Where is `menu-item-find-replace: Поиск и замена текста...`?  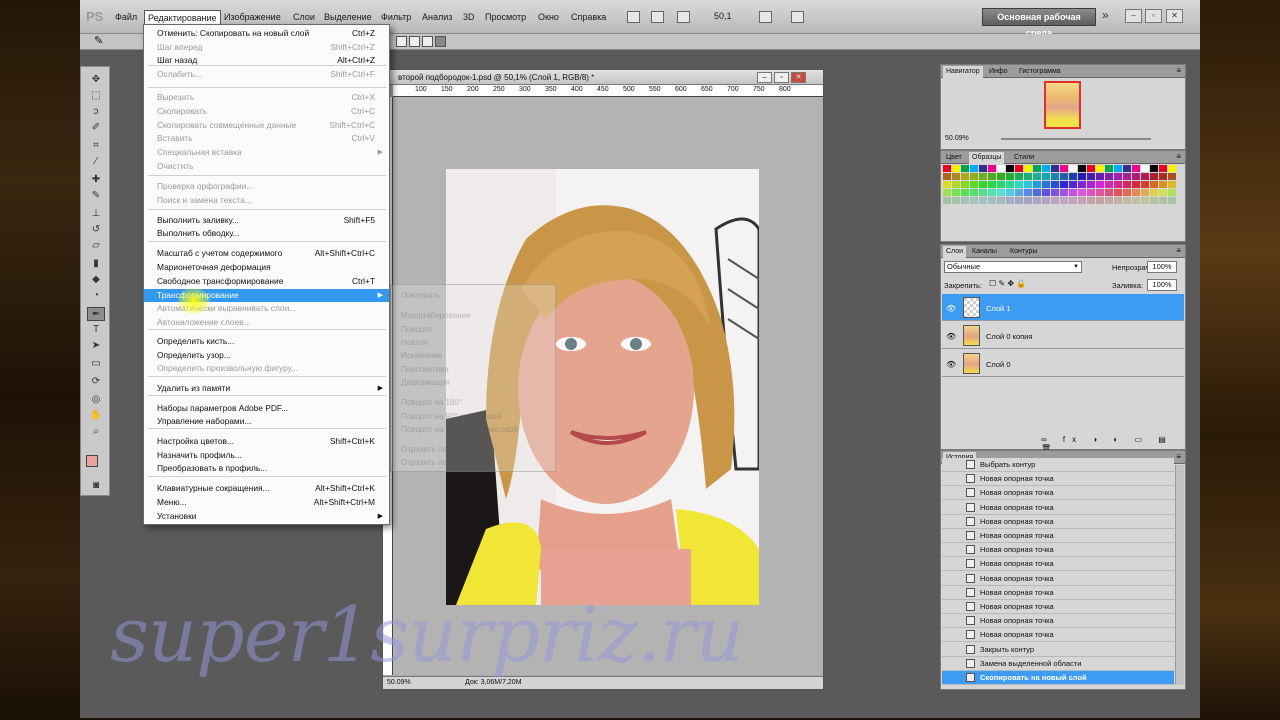
menu-item-find-replace: Поиск и замена текста... is located at coordinates (266, 200).